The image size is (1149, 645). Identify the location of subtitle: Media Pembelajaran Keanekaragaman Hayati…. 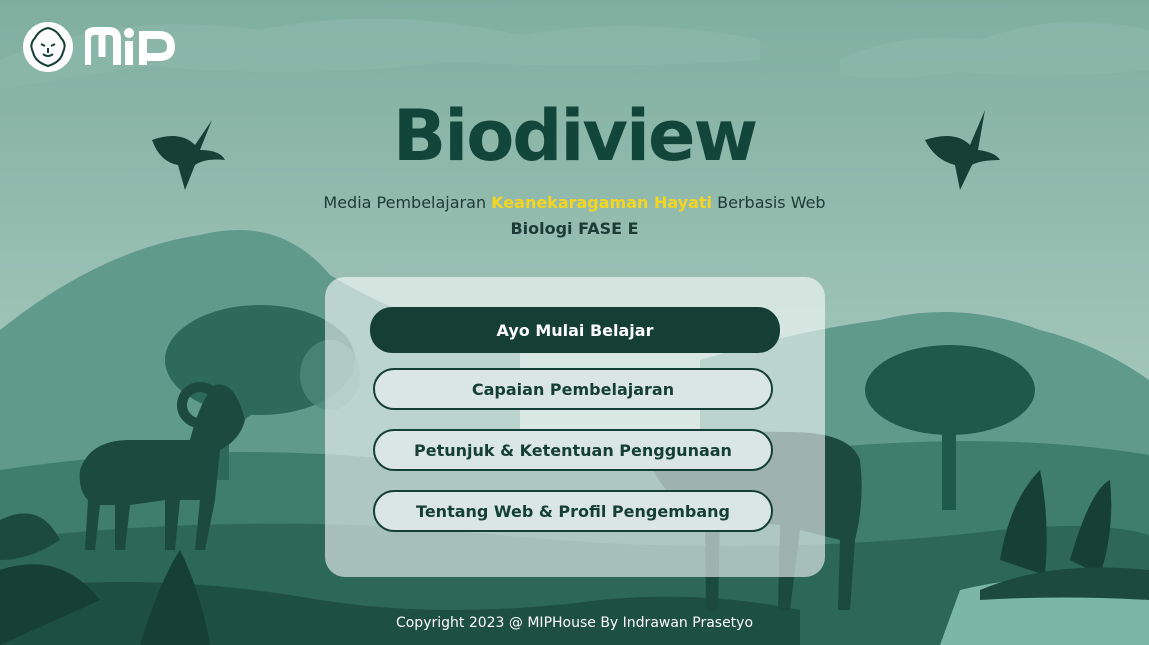
(574, 216).